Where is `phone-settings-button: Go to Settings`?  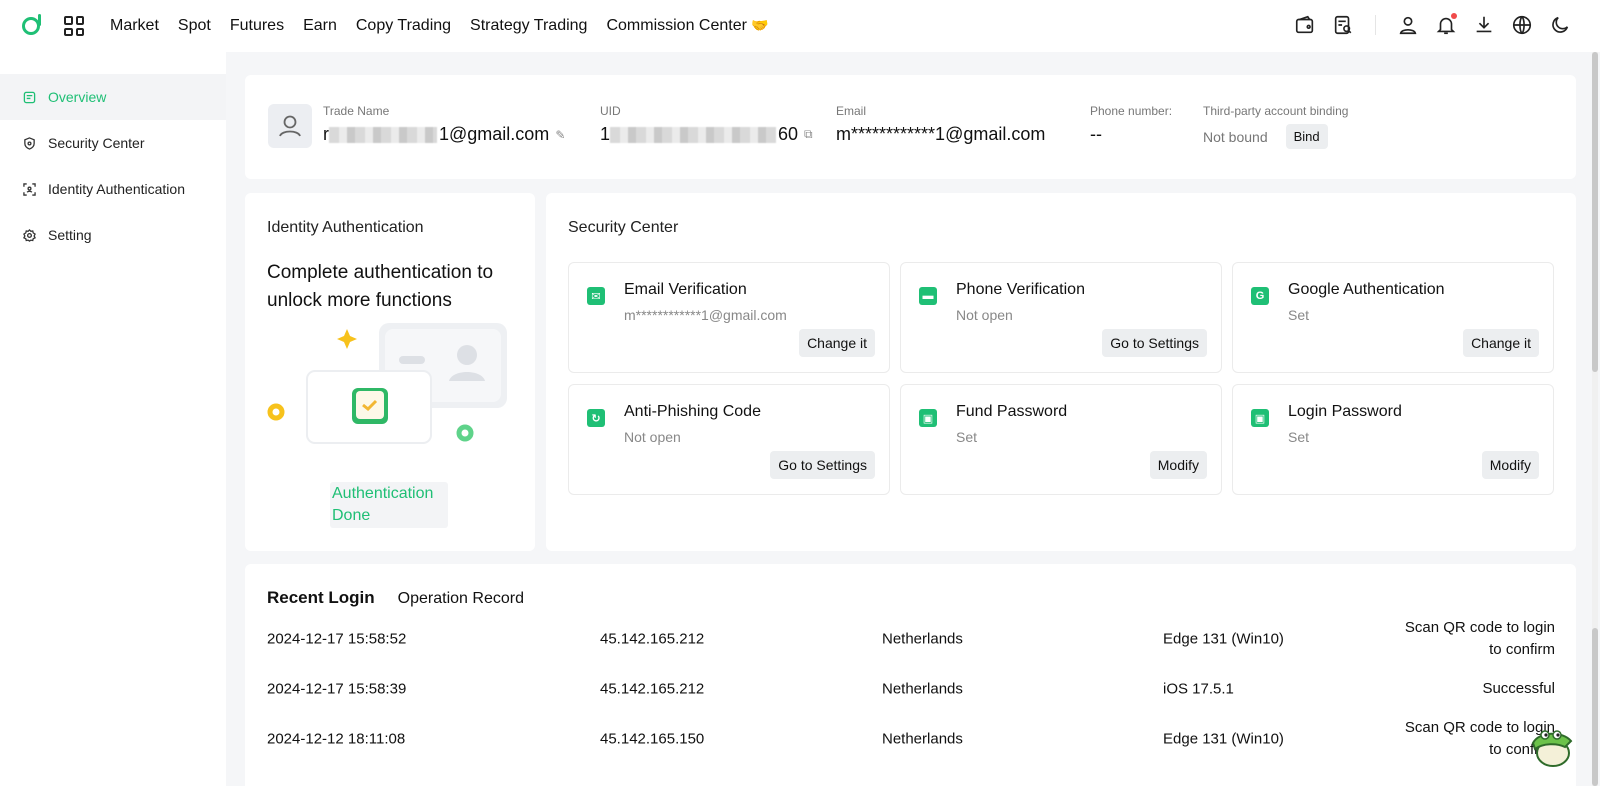
phone-settings-button: Go to Settings is located at coordinates (1154, 343).